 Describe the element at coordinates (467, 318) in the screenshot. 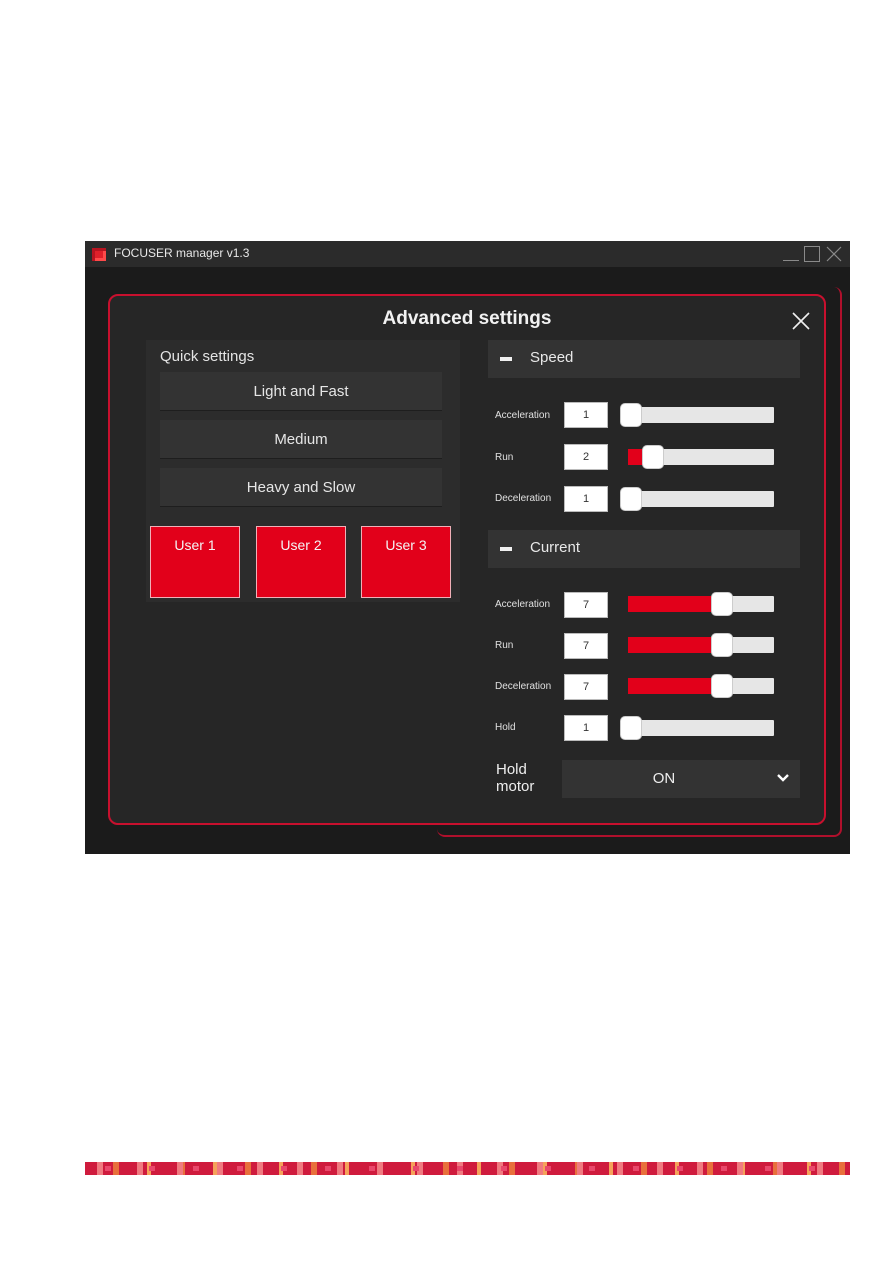

I see `dialog-title: Advanced settings` at that location.